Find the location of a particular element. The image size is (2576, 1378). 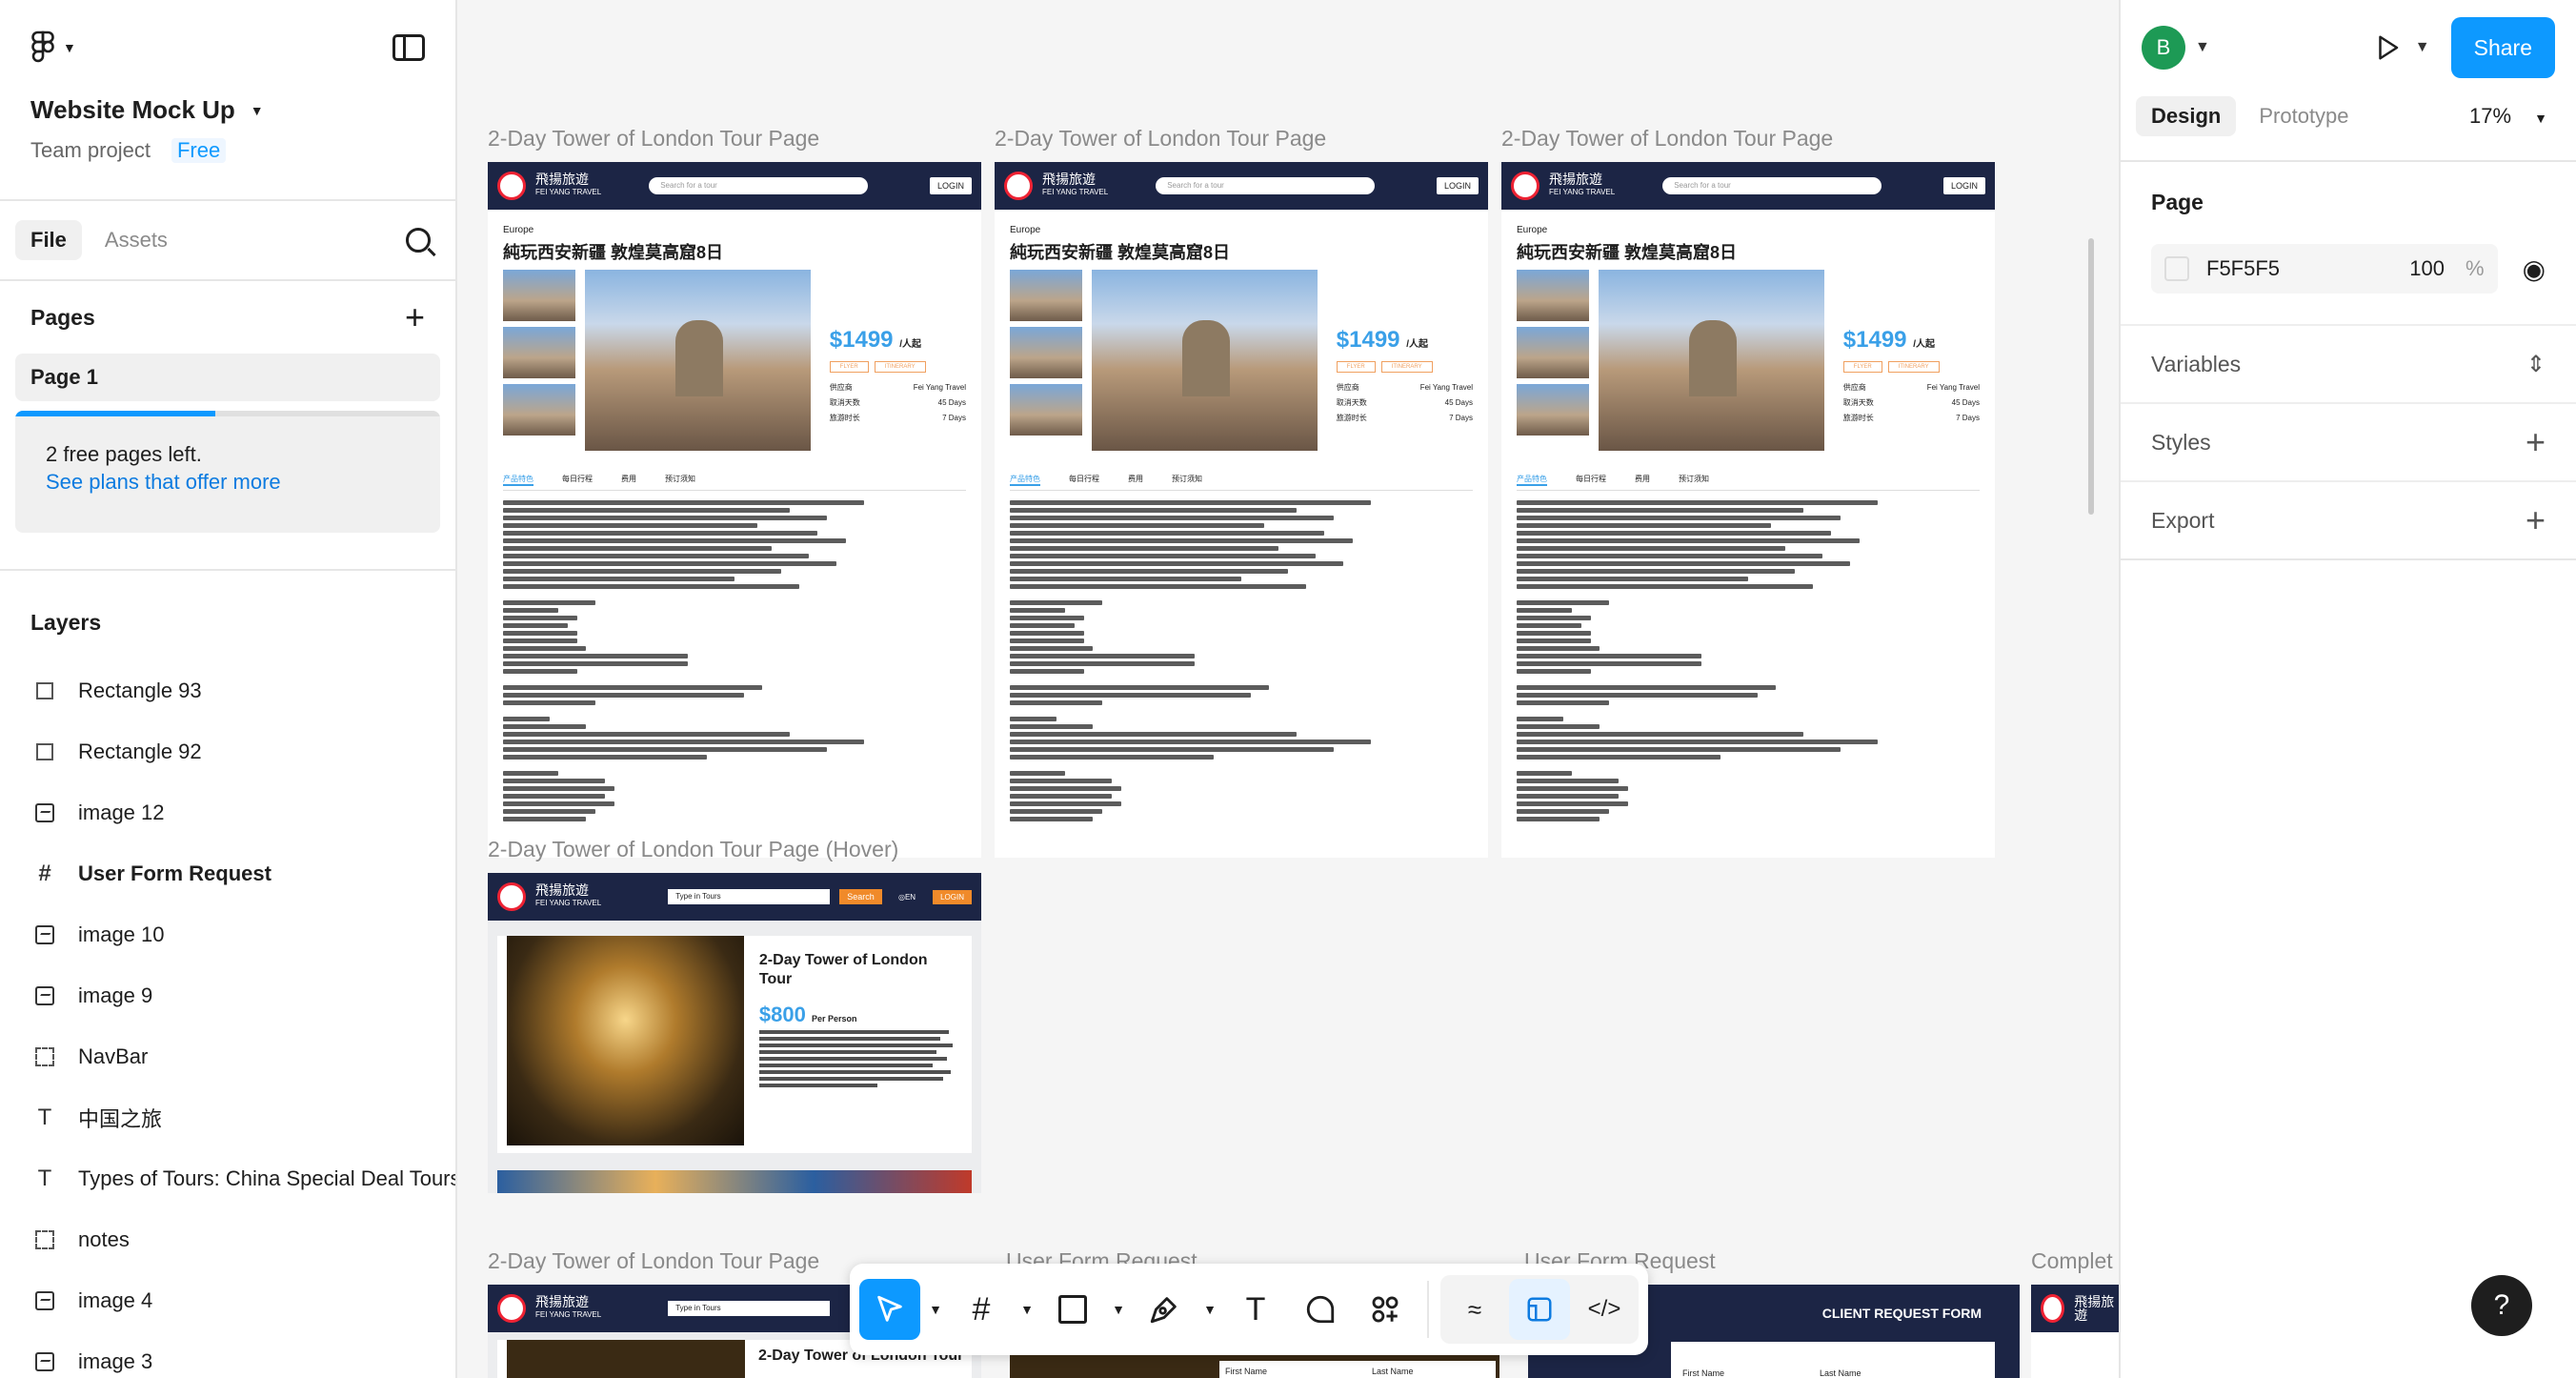

layer-item: Rectangle 92 is located at coordinates (227, 751).